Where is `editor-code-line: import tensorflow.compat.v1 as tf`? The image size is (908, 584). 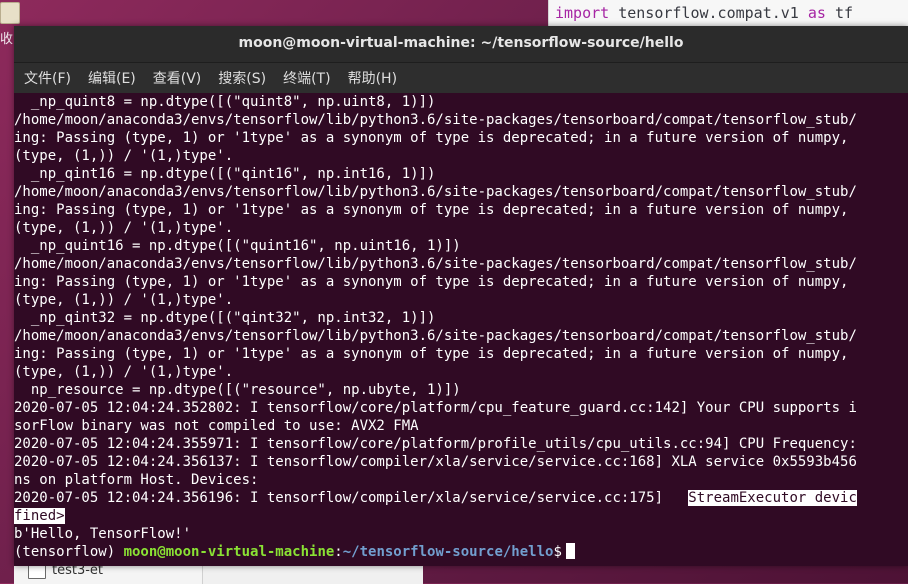
editor-code-line: import tensorflow.compat.v1 as tf is located at coordinates (704, 13).